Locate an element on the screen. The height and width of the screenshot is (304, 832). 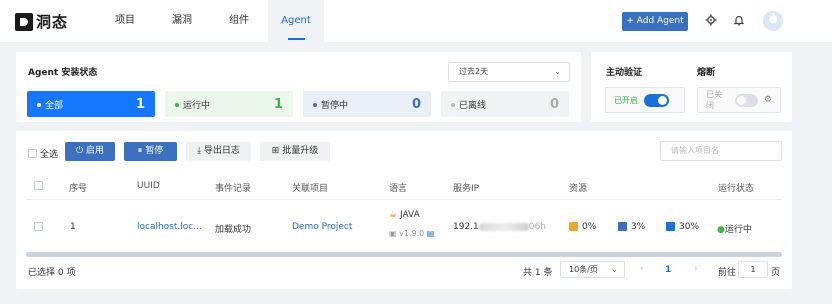
disk-icon is located at coordinates (670, 226).